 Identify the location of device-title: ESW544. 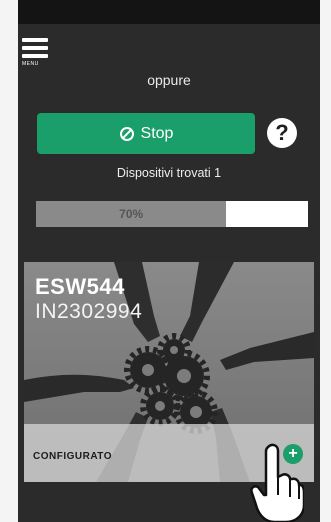
(80, 286).